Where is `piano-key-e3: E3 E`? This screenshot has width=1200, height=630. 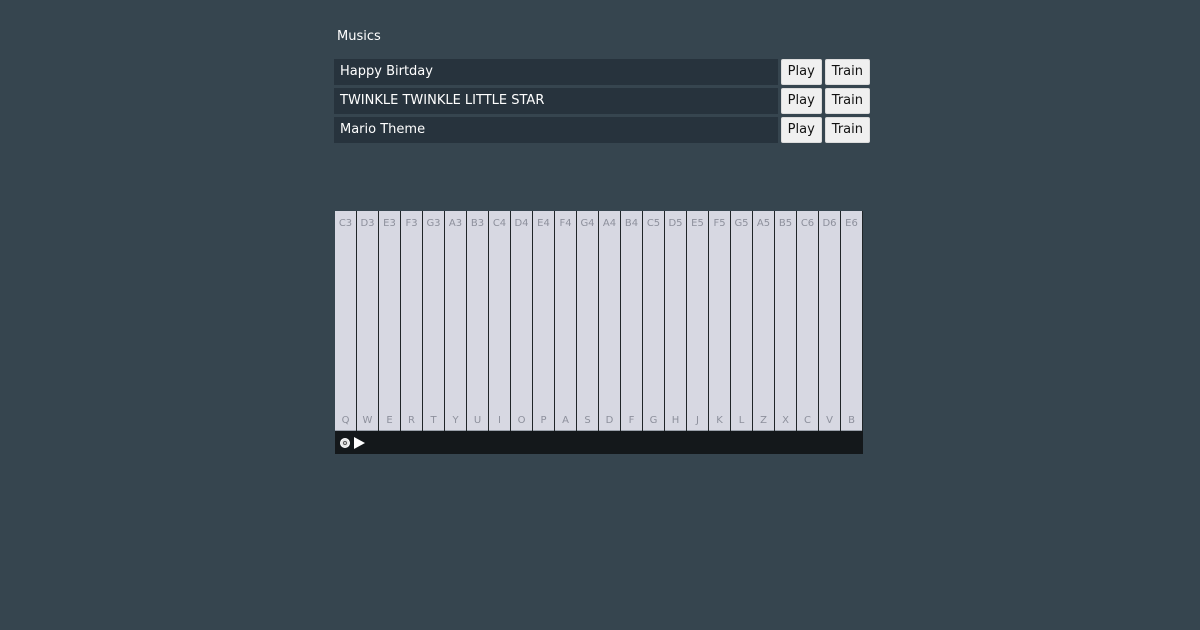
piano-key-e3: E3 E is located at coordinates (389, 321).